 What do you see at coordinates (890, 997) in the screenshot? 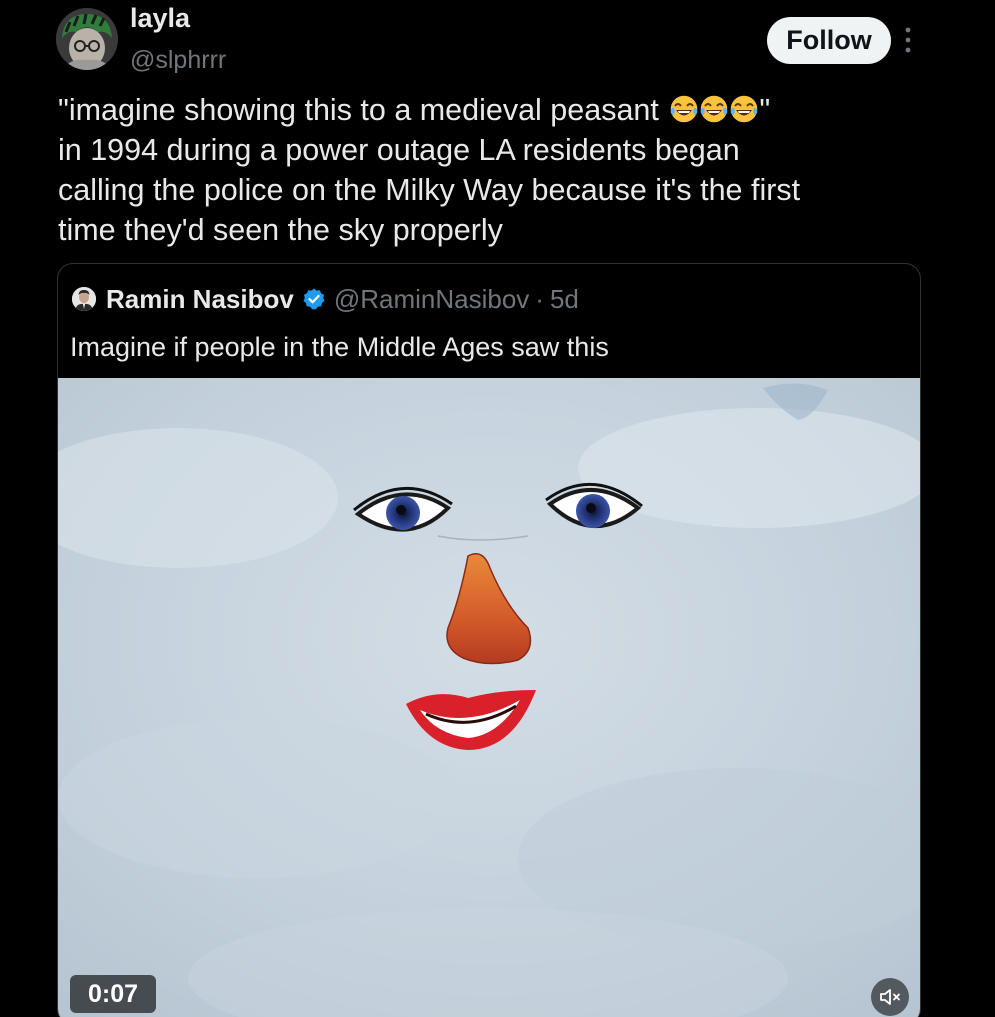
I see `speaker-muted-icon` at bounding box center [890, 997].